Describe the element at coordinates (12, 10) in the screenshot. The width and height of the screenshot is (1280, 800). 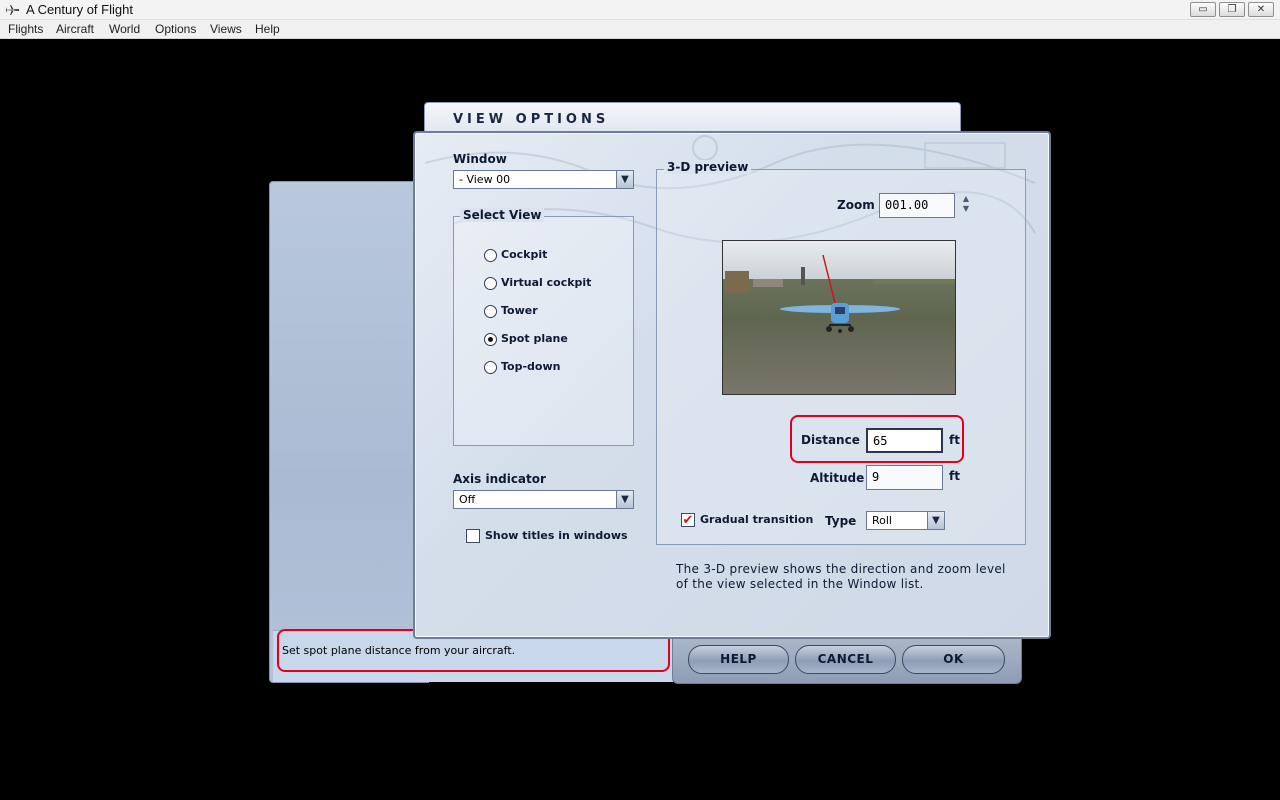
I see `airplane-icon` at that location.